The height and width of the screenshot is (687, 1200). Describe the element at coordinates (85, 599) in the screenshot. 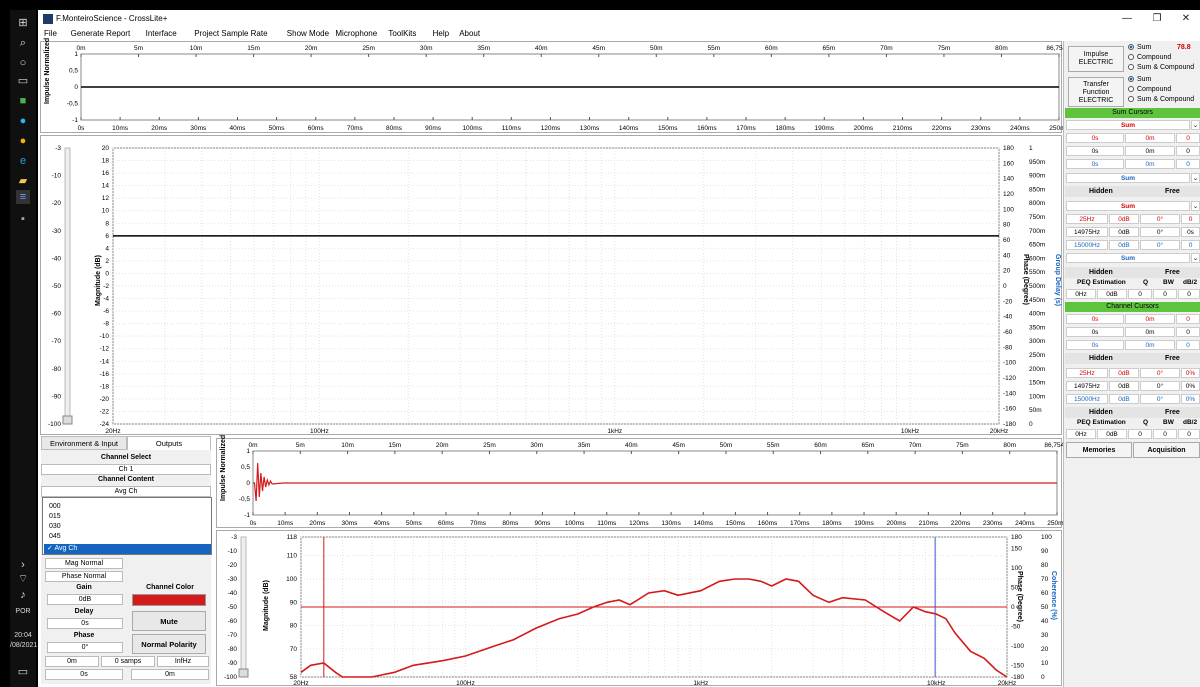

I see `gain-field: 0dB` at that location.